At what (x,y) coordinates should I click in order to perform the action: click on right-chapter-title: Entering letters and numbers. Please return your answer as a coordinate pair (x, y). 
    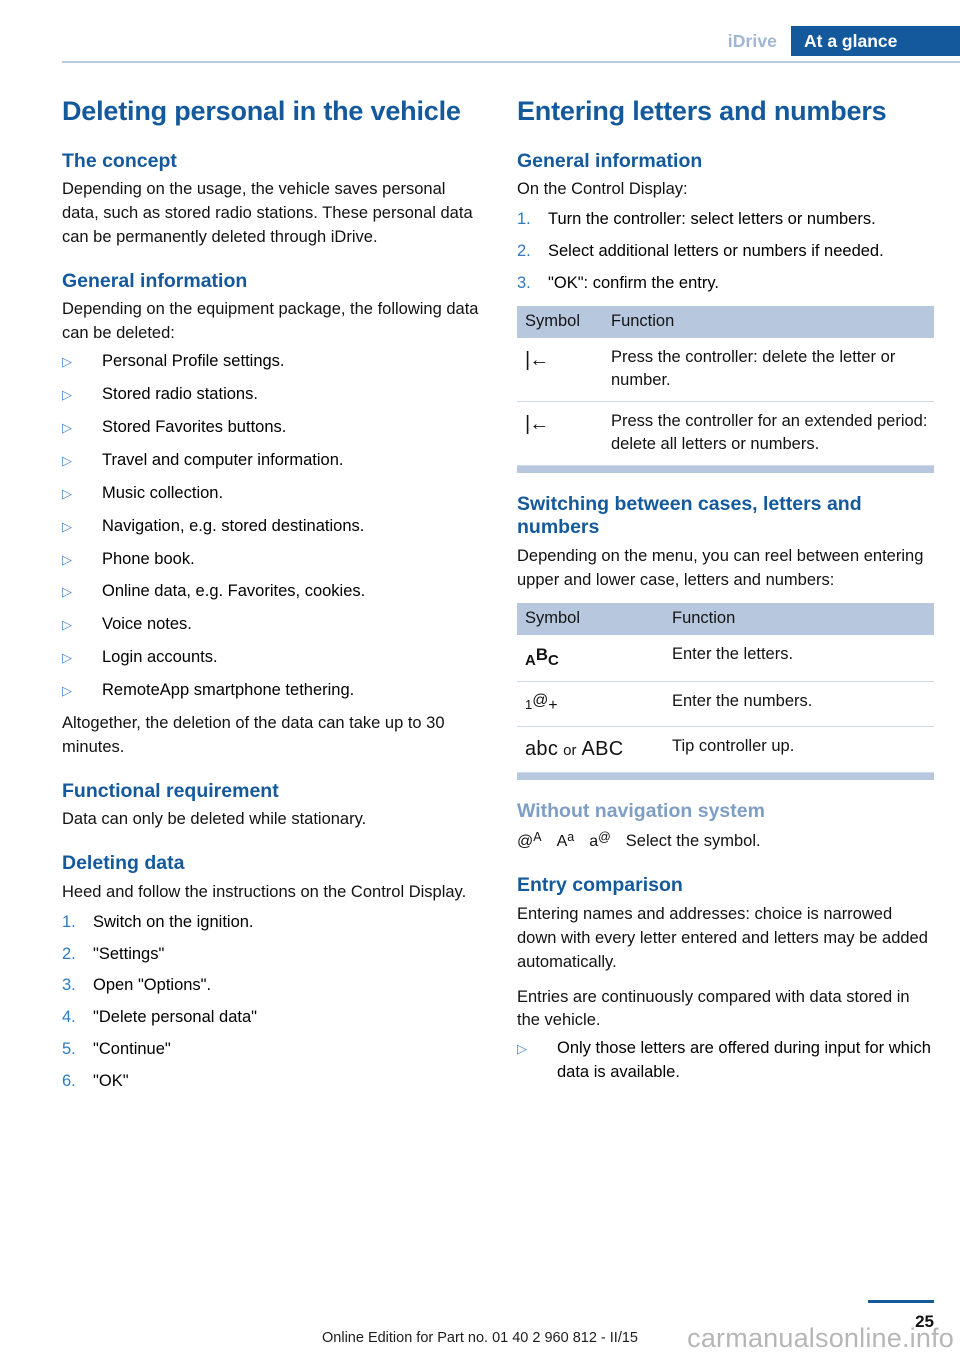
    Looking at the image, I should click on (702, 111).